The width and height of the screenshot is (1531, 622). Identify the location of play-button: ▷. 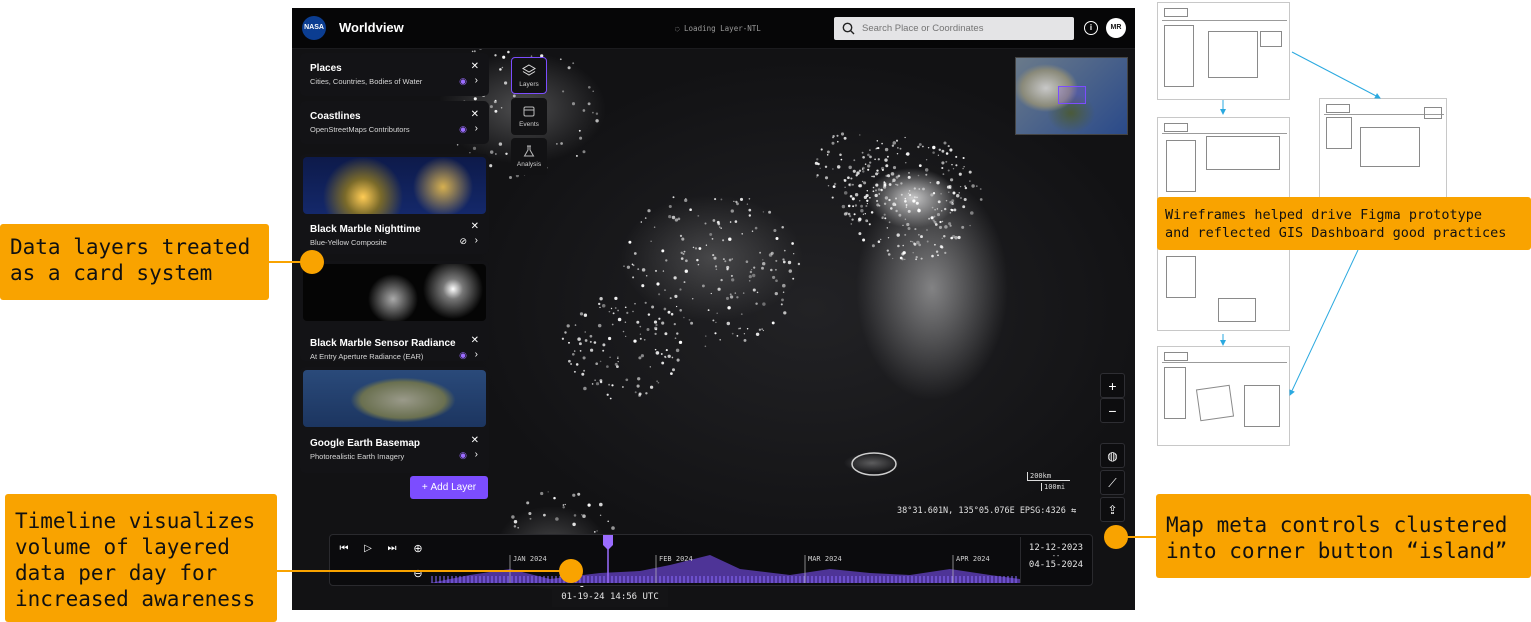
(368, 549).